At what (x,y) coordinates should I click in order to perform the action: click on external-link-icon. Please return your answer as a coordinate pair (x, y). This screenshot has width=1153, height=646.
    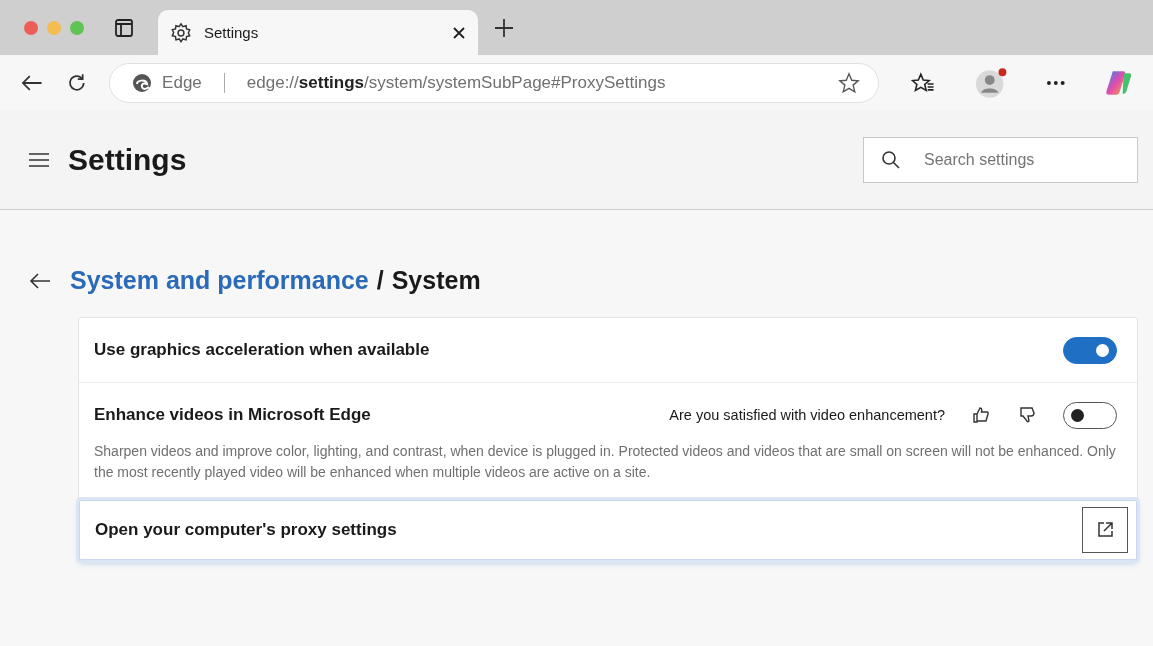
    Looking at the image, I should click on (1105, 530).